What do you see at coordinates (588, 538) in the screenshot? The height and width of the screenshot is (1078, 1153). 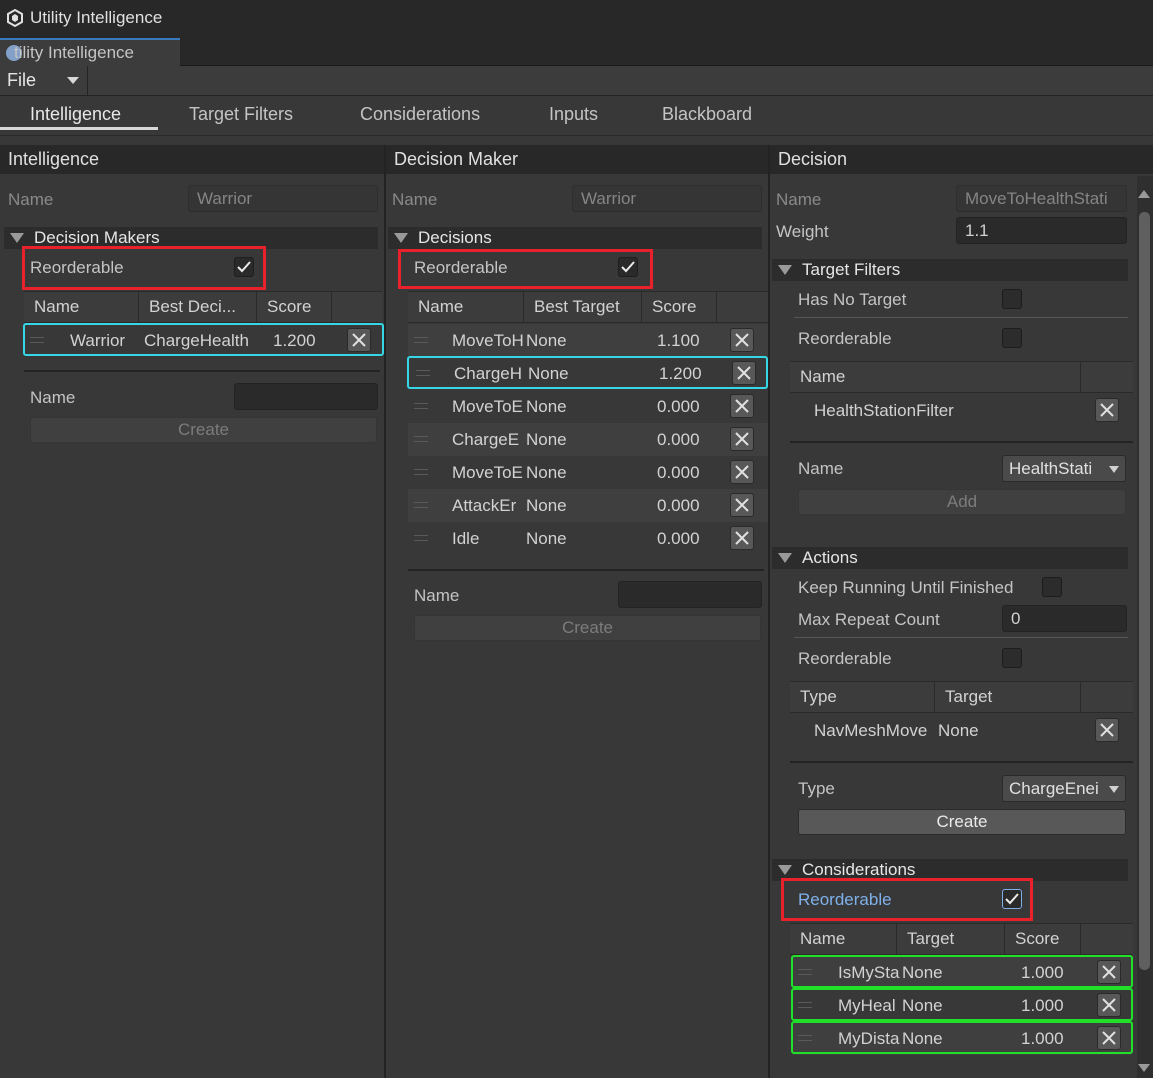 I see `table-row: Idle None 0.000` at bounding box center [588, 538].